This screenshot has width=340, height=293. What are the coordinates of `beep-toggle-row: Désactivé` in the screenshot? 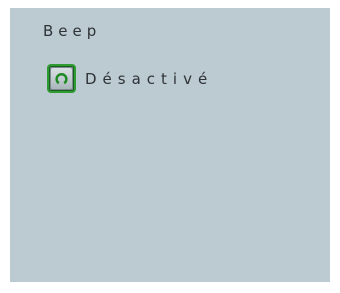 It's located at (130, 78).